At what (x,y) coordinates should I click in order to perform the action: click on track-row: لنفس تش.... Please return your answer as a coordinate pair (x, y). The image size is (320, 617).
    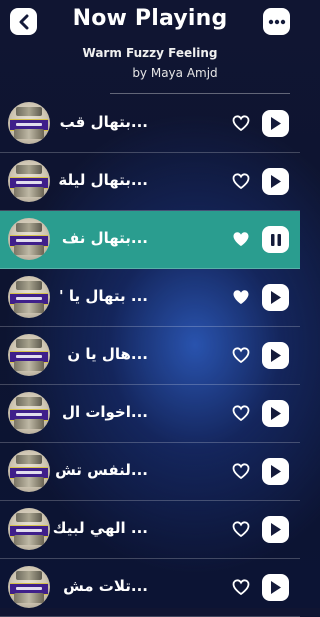
    Looking at the image, I should click on (150, 472).